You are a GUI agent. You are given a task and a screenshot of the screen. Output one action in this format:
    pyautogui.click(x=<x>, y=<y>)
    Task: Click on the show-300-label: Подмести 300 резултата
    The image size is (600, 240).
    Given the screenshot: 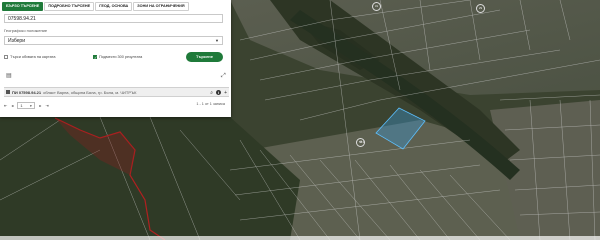 What is the action you would take?
    pyautogui.click(x=121, y=57)
    